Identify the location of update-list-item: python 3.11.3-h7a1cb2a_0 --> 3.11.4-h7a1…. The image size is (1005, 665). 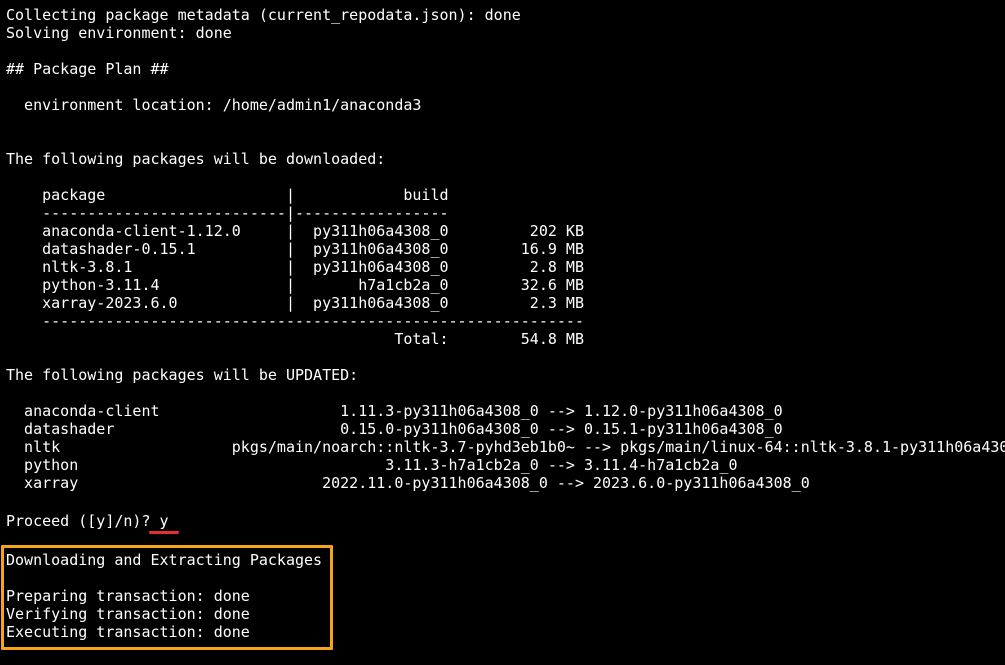
(372, 465).